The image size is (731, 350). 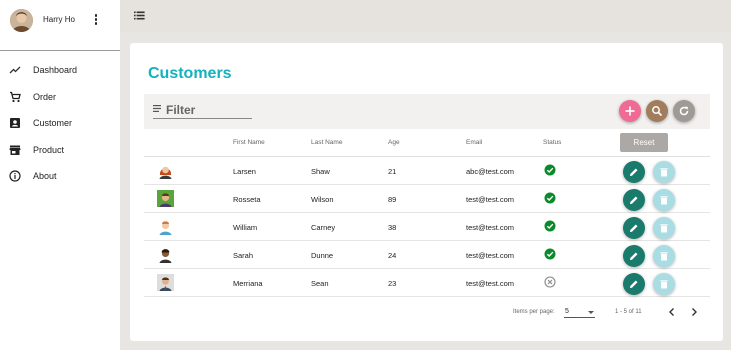 I want to click on sidebar-item-customer: Customer, so click(x=60, y=125).